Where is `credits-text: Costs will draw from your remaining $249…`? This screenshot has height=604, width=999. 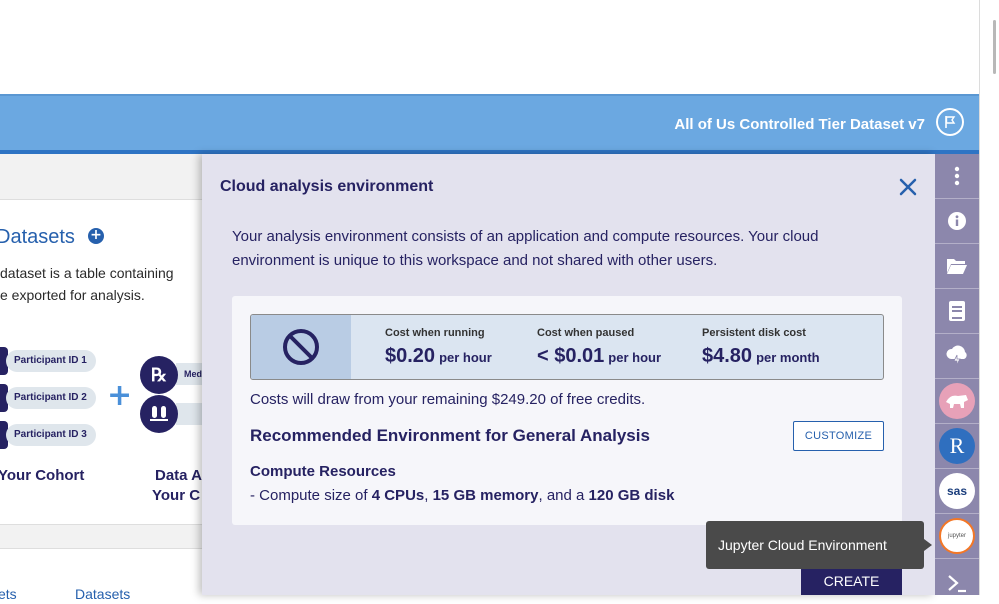
credits-text: Costs will draw from your remaining $249… is located at coordinates (448, 399).